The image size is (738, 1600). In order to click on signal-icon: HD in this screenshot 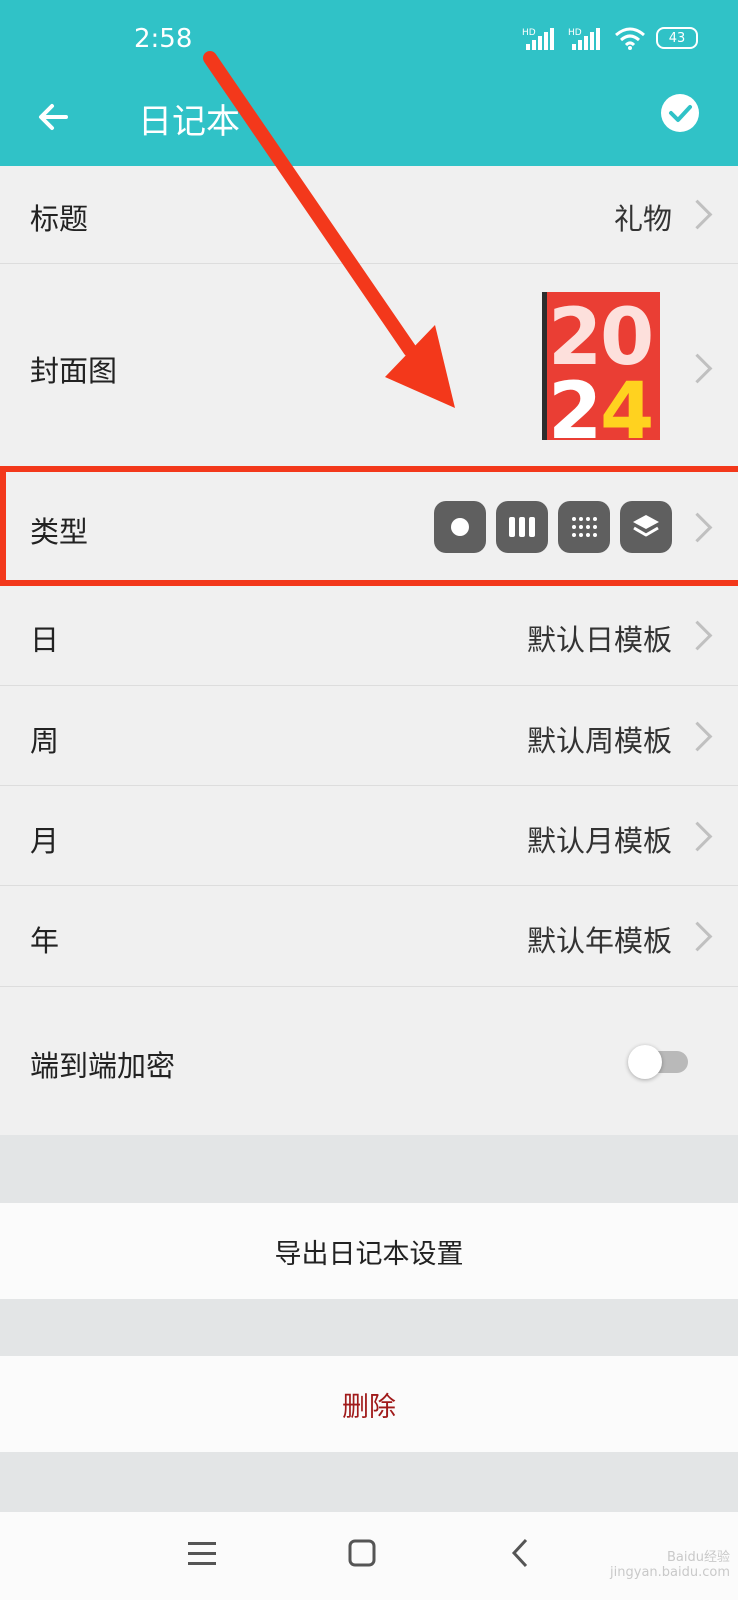, I will do `click(538, 39)`.